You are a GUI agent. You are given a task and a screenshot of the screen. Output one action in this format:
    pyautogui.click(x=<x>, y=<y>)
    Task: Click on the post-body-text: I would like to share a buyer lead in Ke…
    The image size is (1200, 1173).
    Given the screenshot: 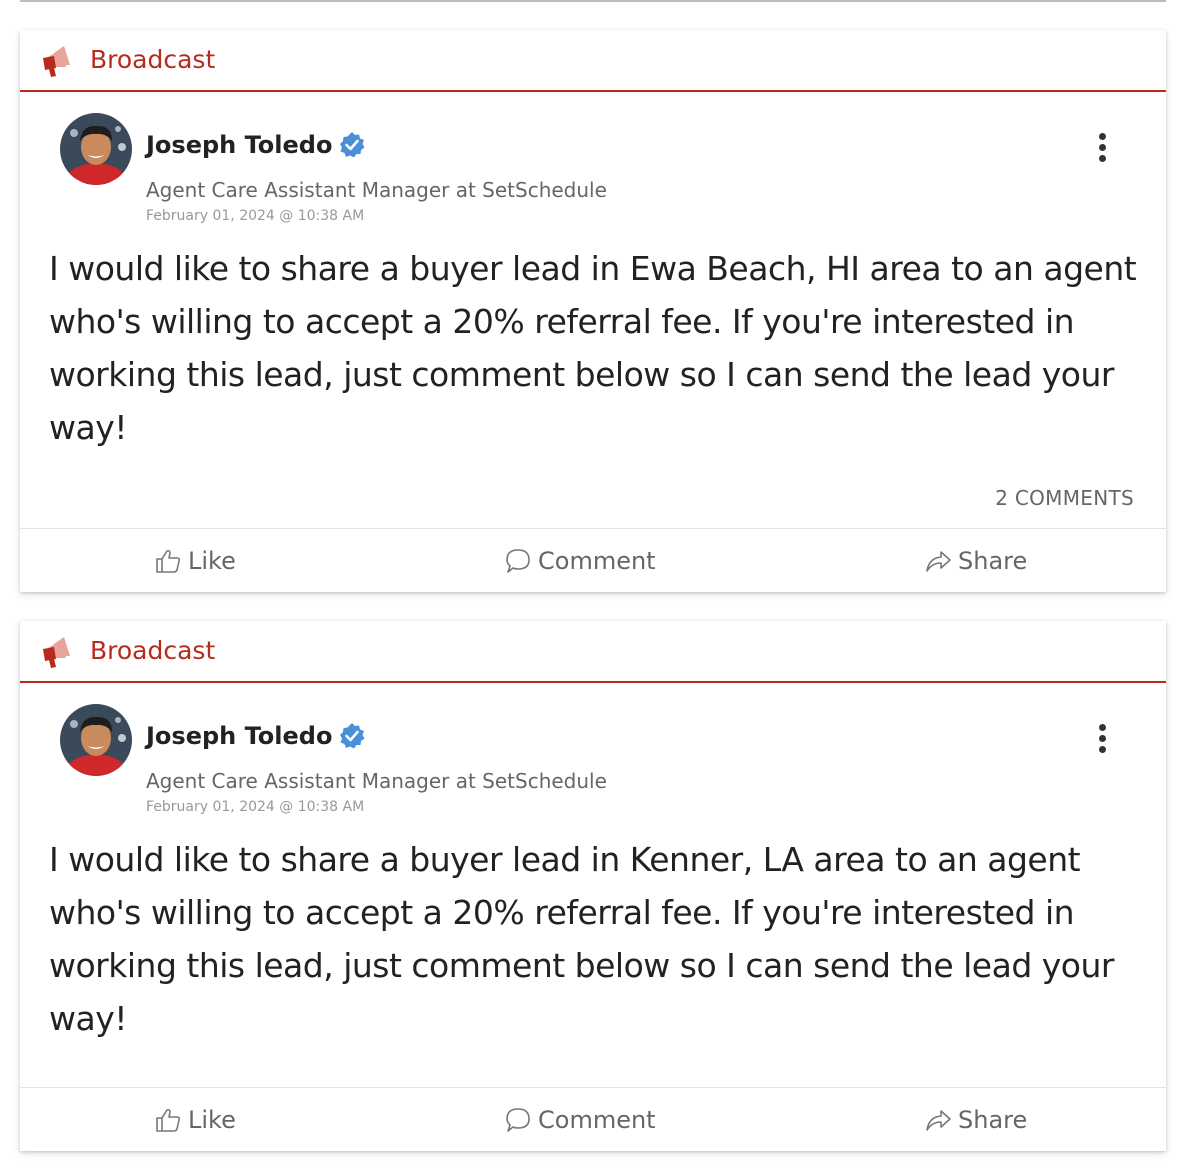 What is the action you would take?
    pyautogui.click(x=581, y=939)
    